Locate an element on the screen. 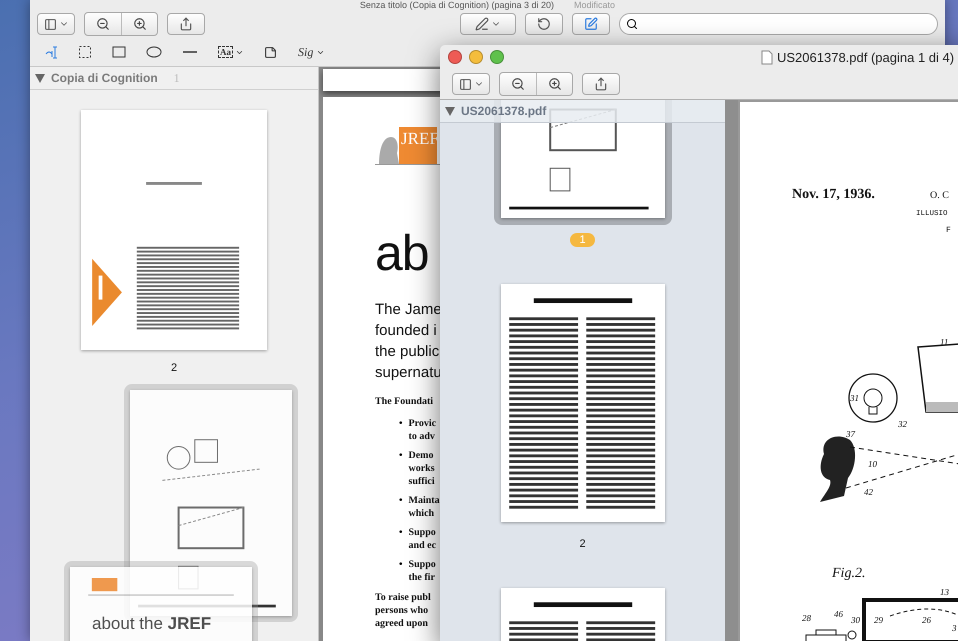  bullet-line: Provic is located at coordinates (422, 423).